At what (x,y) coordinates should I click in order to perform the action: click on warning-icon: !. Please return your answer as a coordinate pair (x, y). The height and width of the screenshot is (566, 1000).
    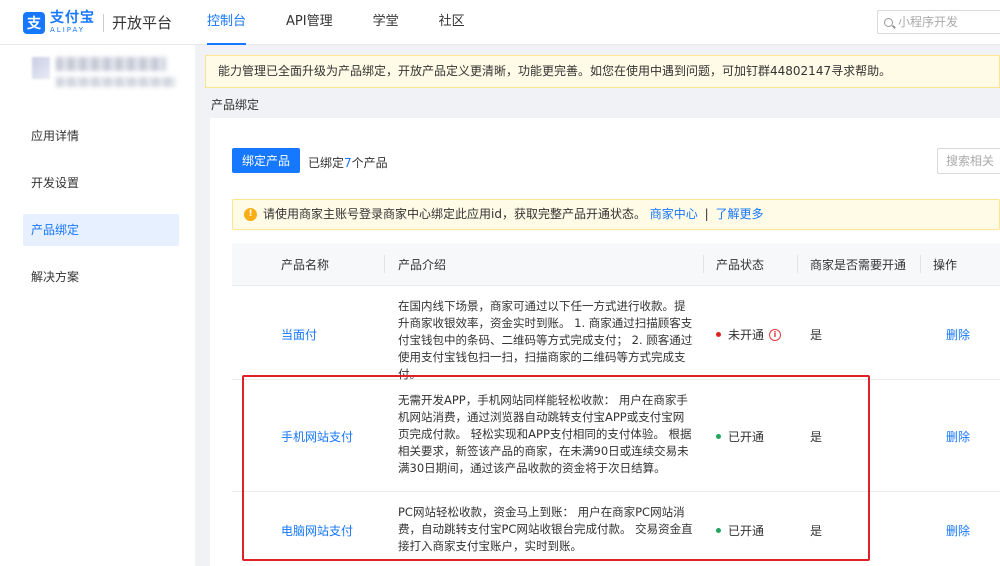
    Looking at the image, I should click on (250, 214).